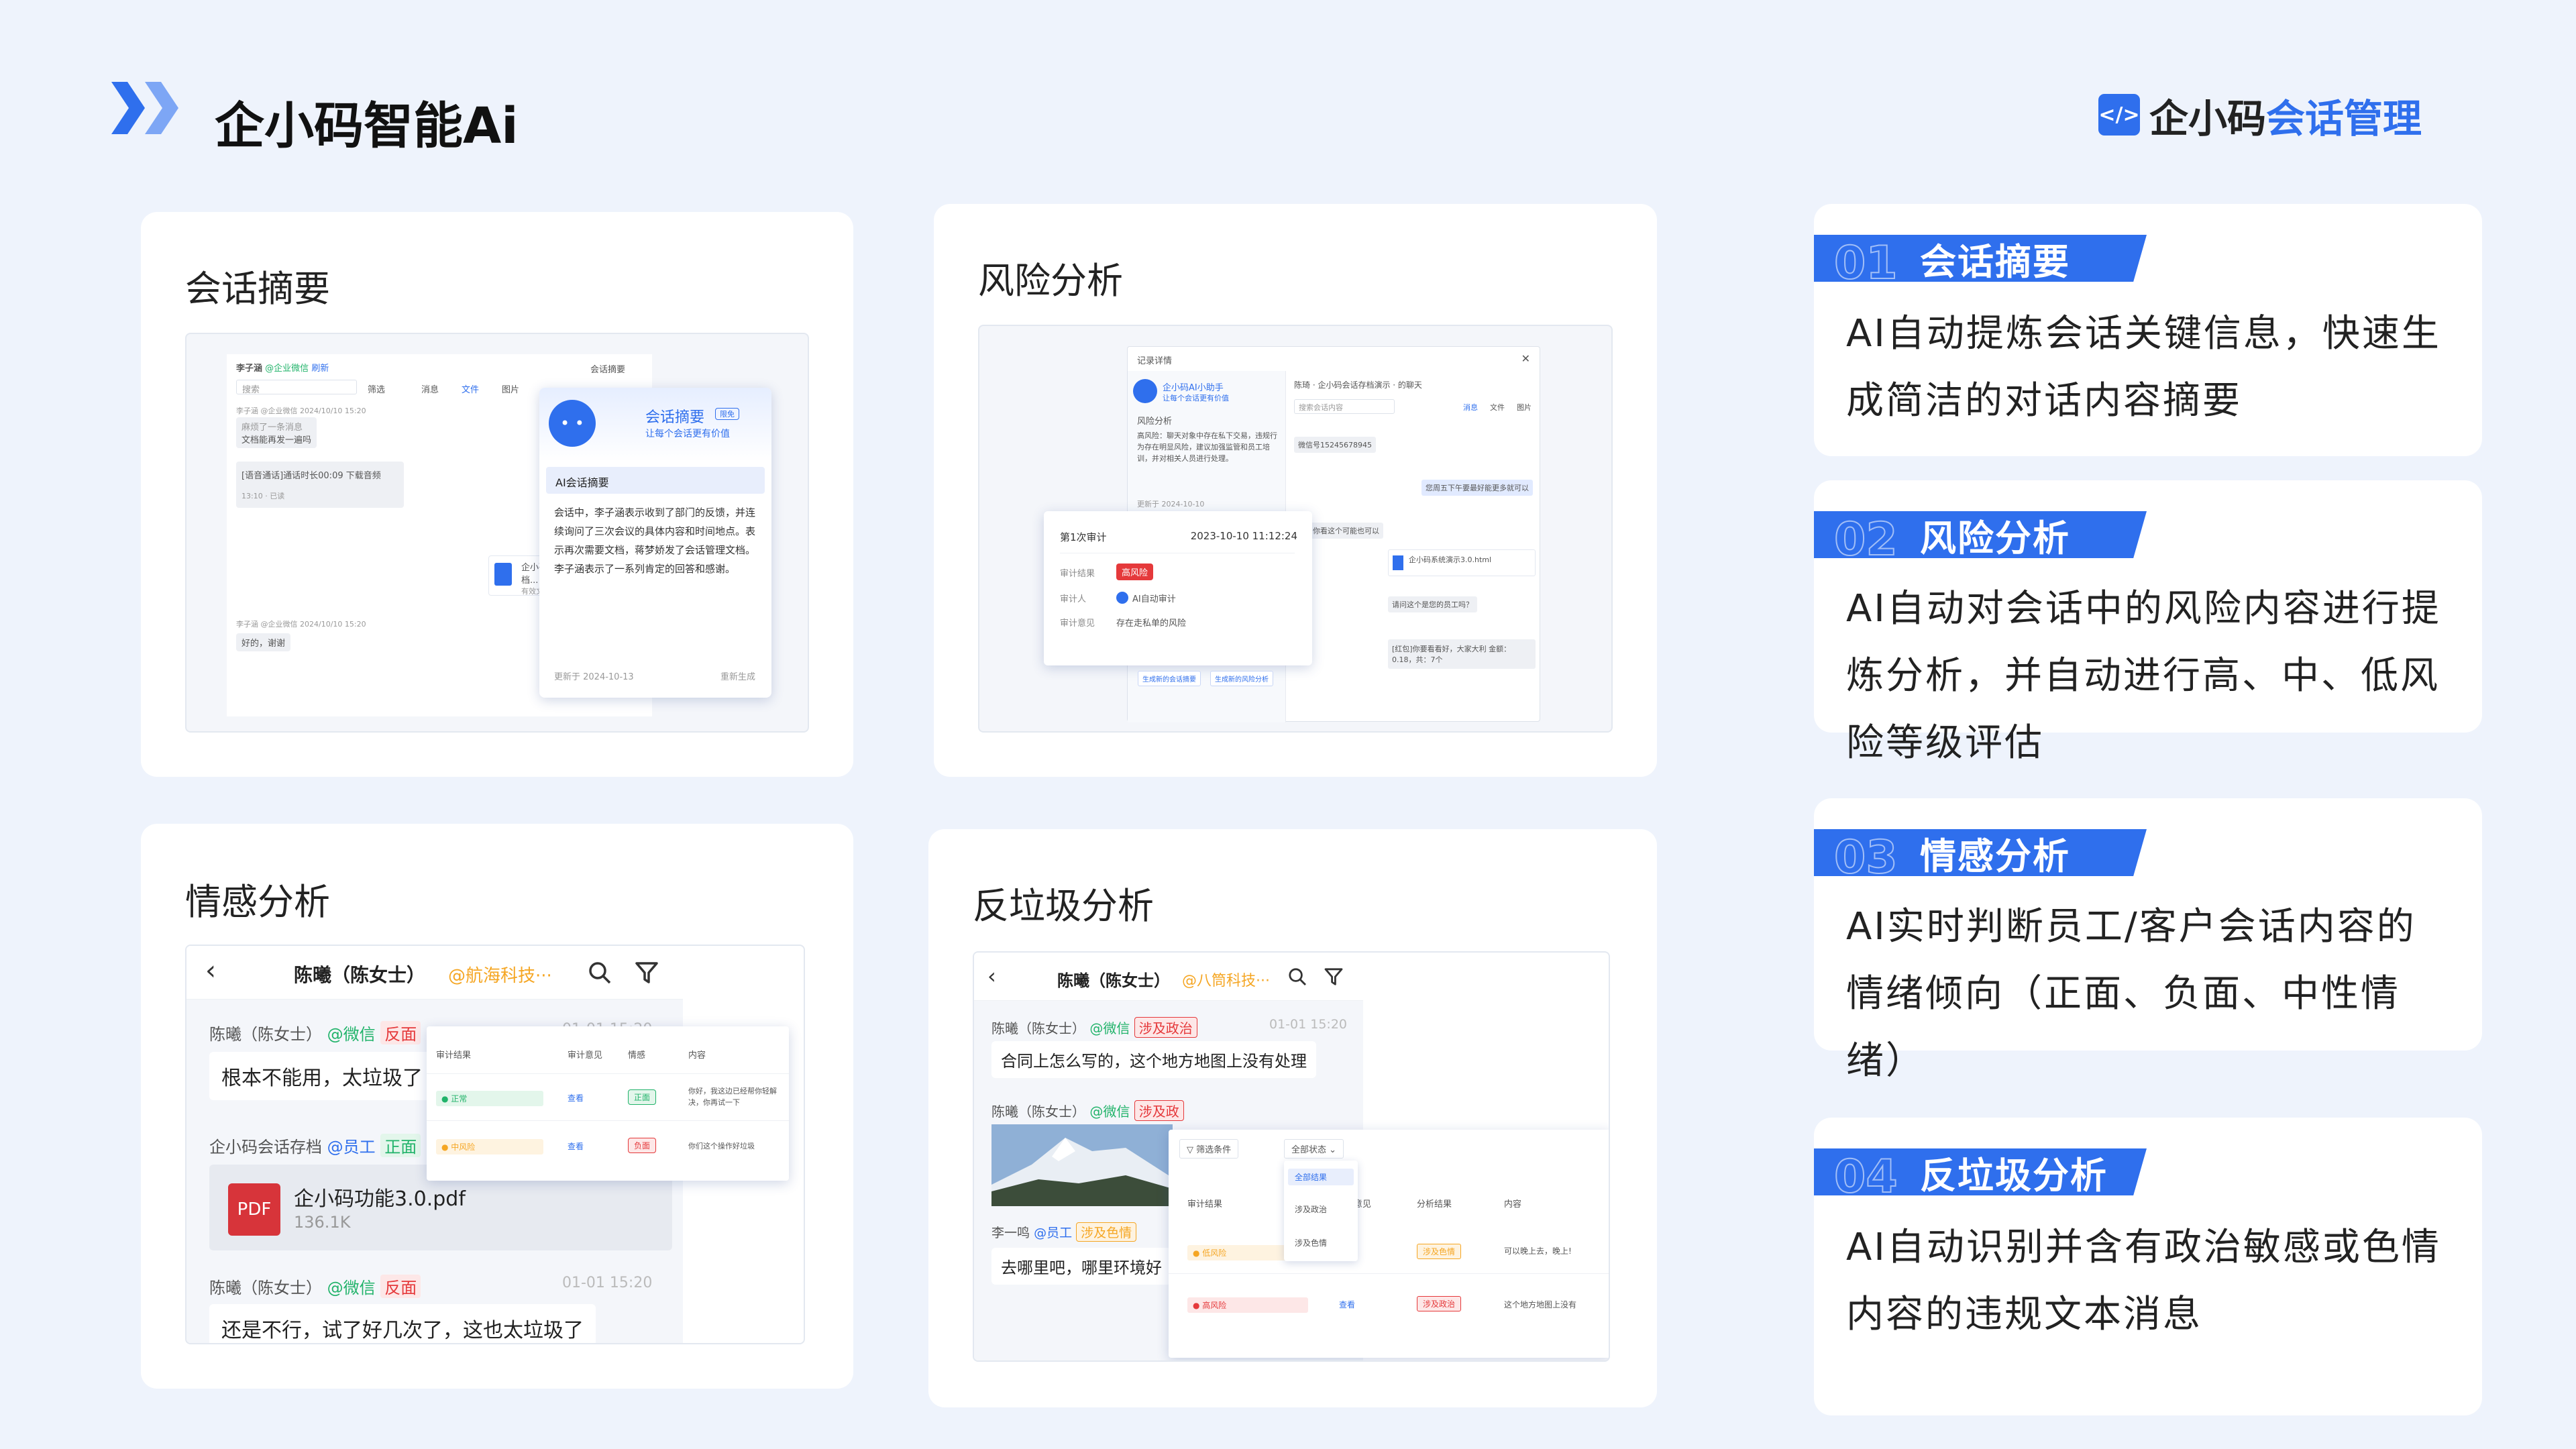  I want to click on spam-tag: 涉及政, so click(1159, 1110).